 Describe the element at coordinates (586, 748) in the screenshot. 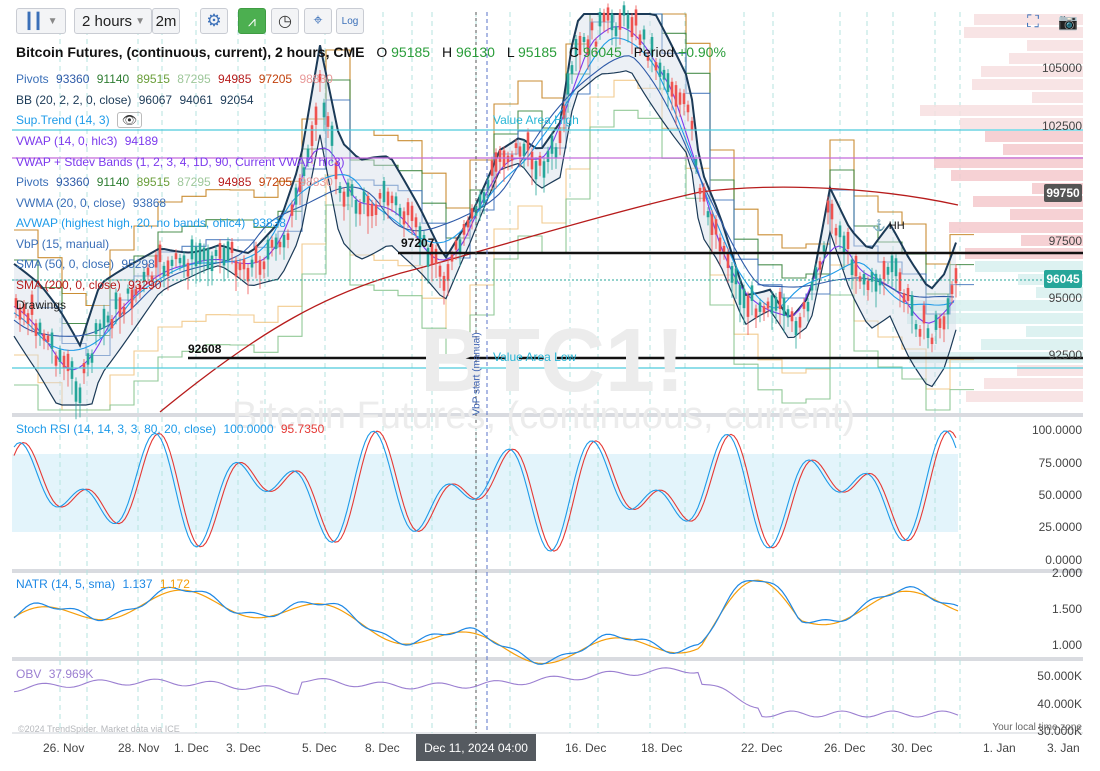

I see `x-axis-label: 16. Dec` at that location.